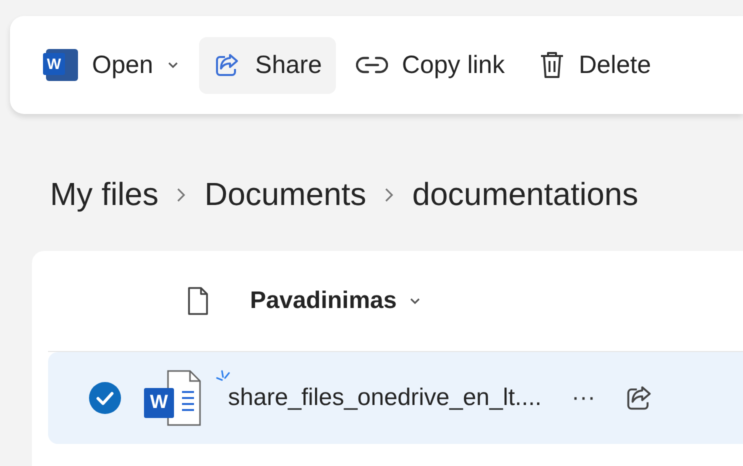  What do you see at coordinates (198, 301) in the screenshot?
I see `file-icon` at bounding box center [198, 301].